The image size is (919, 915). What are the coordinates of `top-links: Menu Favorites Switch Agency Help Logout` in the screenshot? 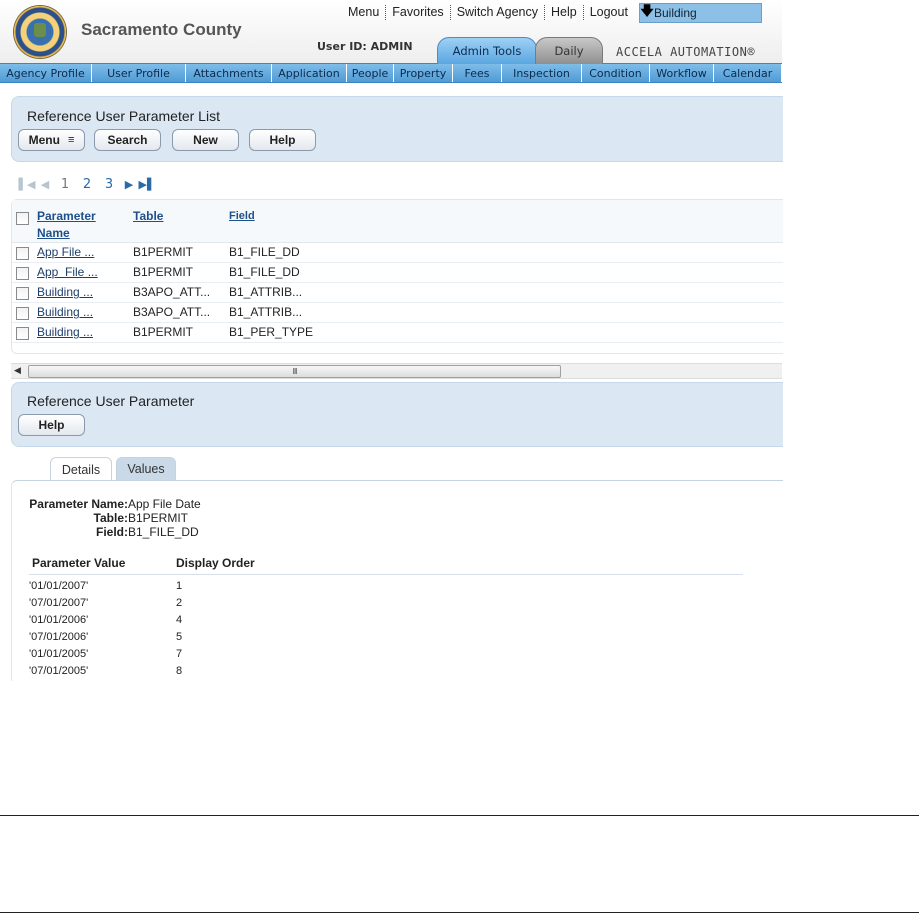 It's located at (488, 12).